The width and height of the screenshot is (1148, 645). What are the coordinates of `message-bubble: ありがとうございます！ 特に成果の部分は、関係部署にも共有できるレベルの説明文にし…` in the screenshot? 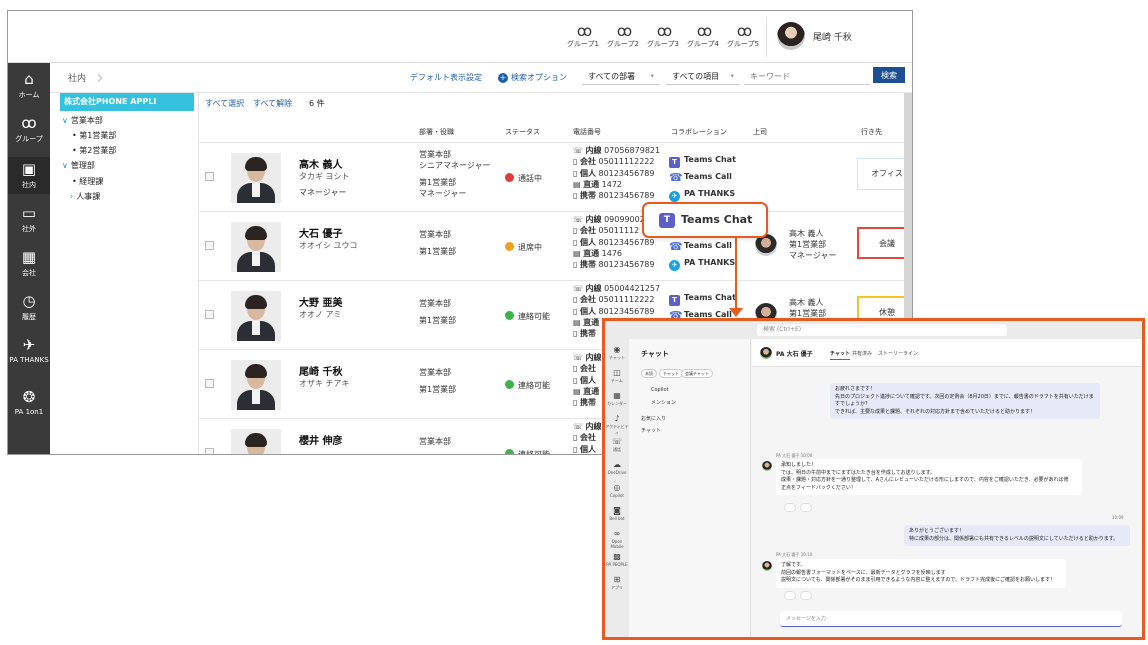 It's located at (1017, 535).